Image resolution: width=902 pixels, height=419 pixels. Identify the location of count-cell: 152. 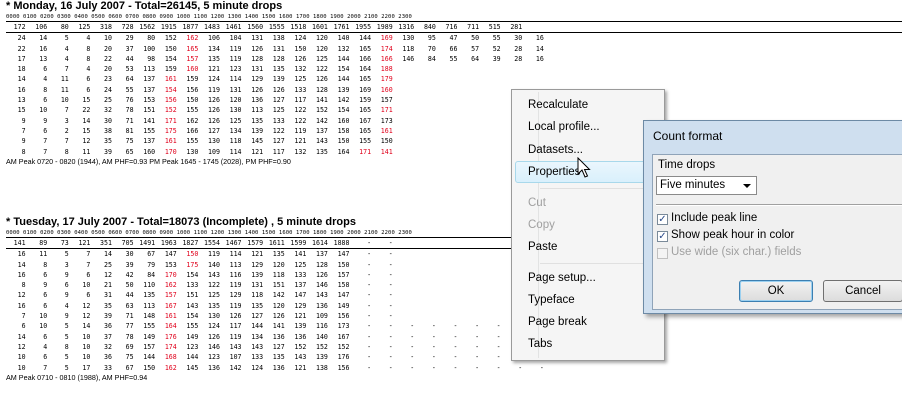
(170, 110).